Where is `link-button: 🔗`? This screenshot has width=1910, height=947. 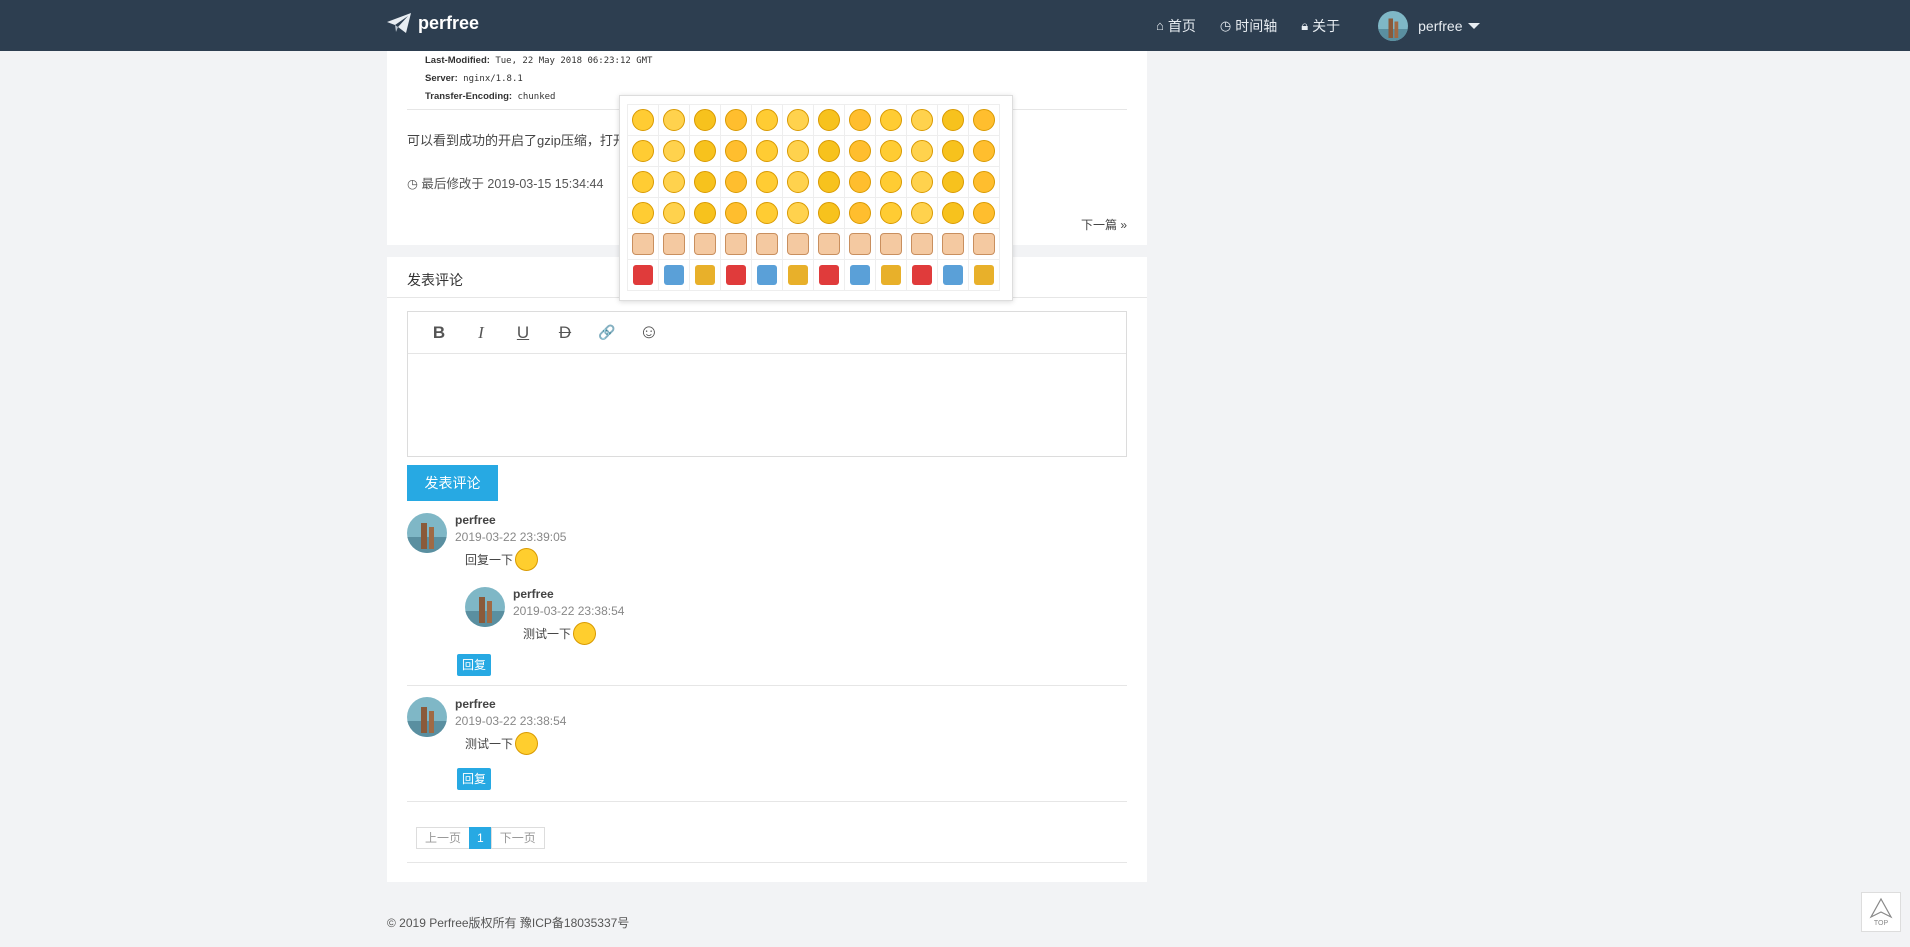
link-button: 🔗 is located at coordinates (607, 332).